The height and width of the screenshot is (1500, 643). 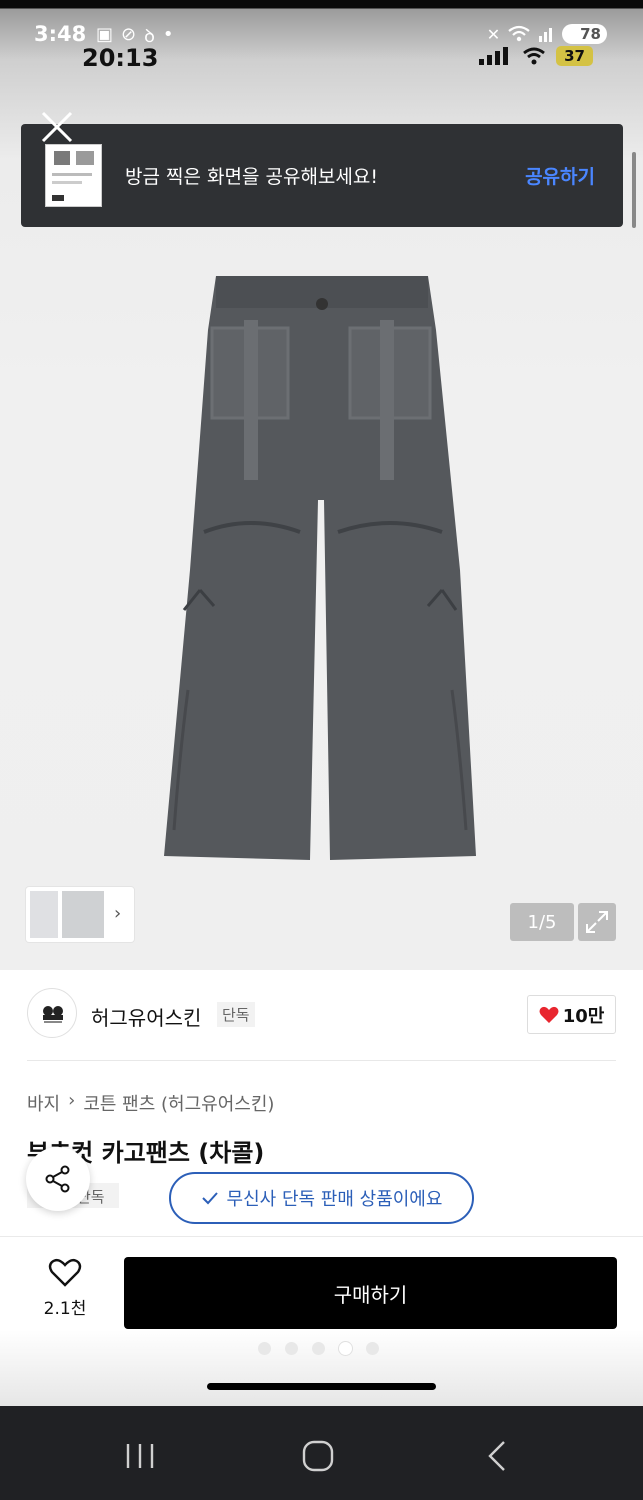 What do you see at coordinates (560, 175) in the screenshot?
I see `share-button: 공유하기` at bounding box center [560, 175].